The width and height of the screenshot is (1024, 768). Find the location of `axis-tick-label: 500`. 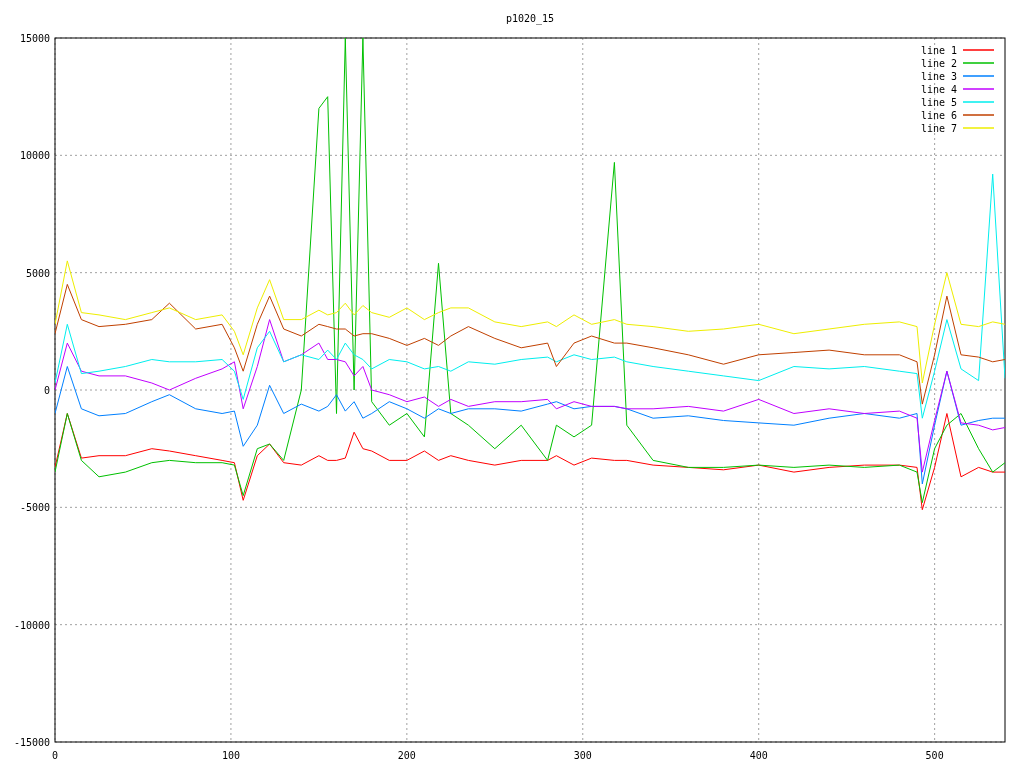

axis-tick-label: 500 is located at coordinates (934, 755).